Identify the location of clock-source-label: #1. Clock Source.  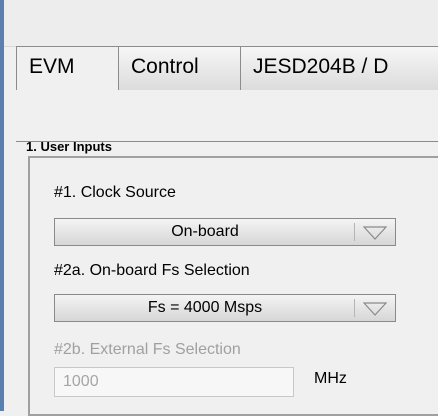
(115, 192).